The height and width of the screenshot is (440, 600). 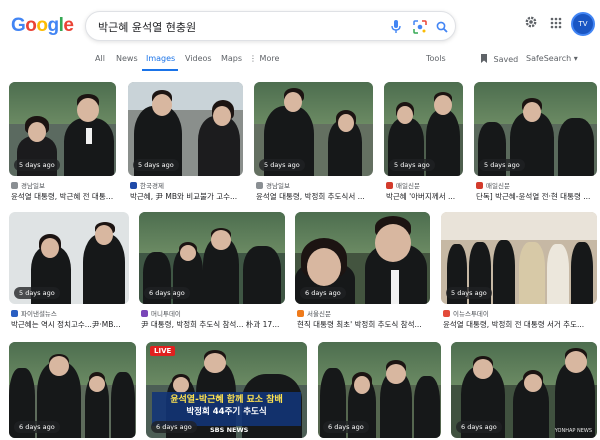 I want to click on result-thumbnail: YONHAP NEWS 6 days ago, so click(x=524, y=390).